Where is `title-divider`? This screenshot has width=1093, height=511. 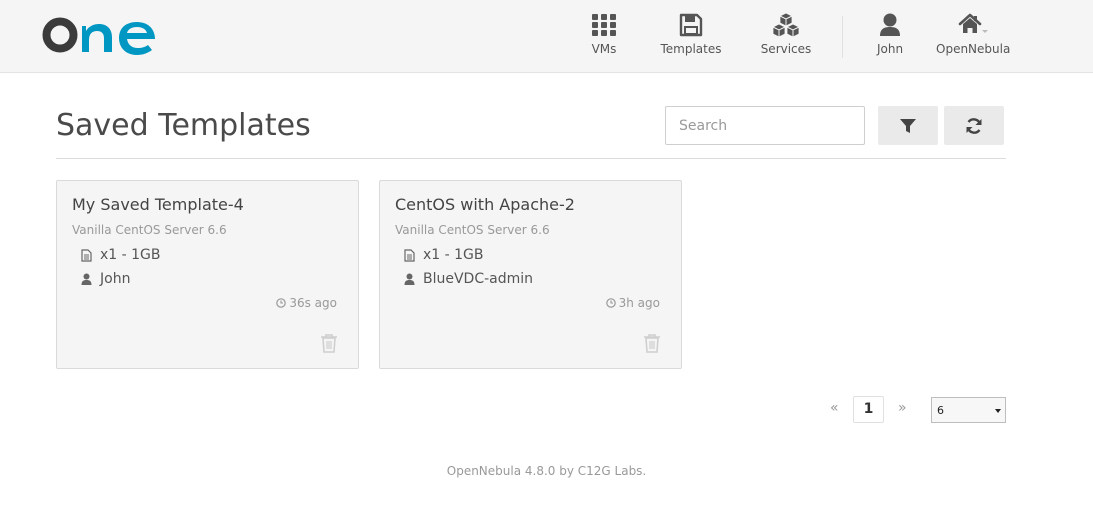
title-divider is located at coordinates (531, 158).